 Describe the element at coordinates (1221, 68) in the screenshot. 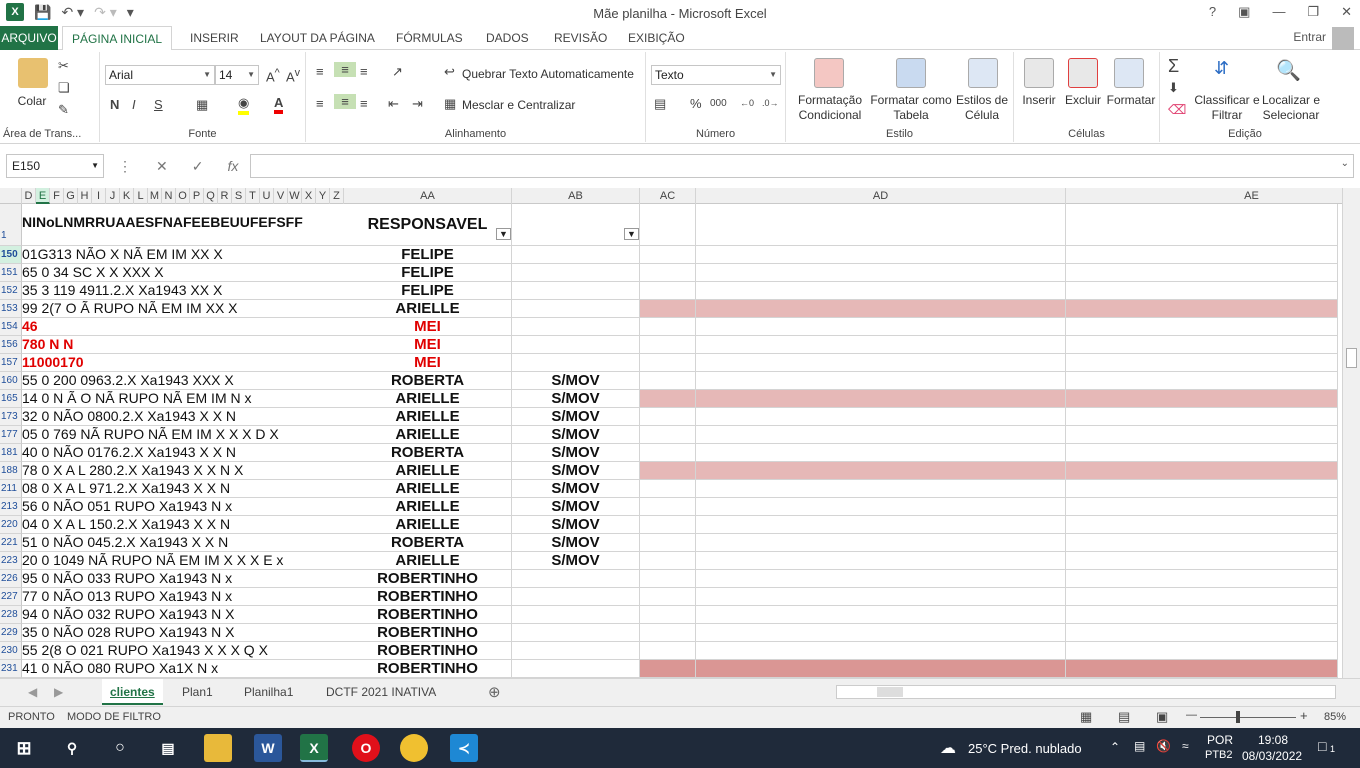

I see `sort-filter-icon: ⇵` at that location.